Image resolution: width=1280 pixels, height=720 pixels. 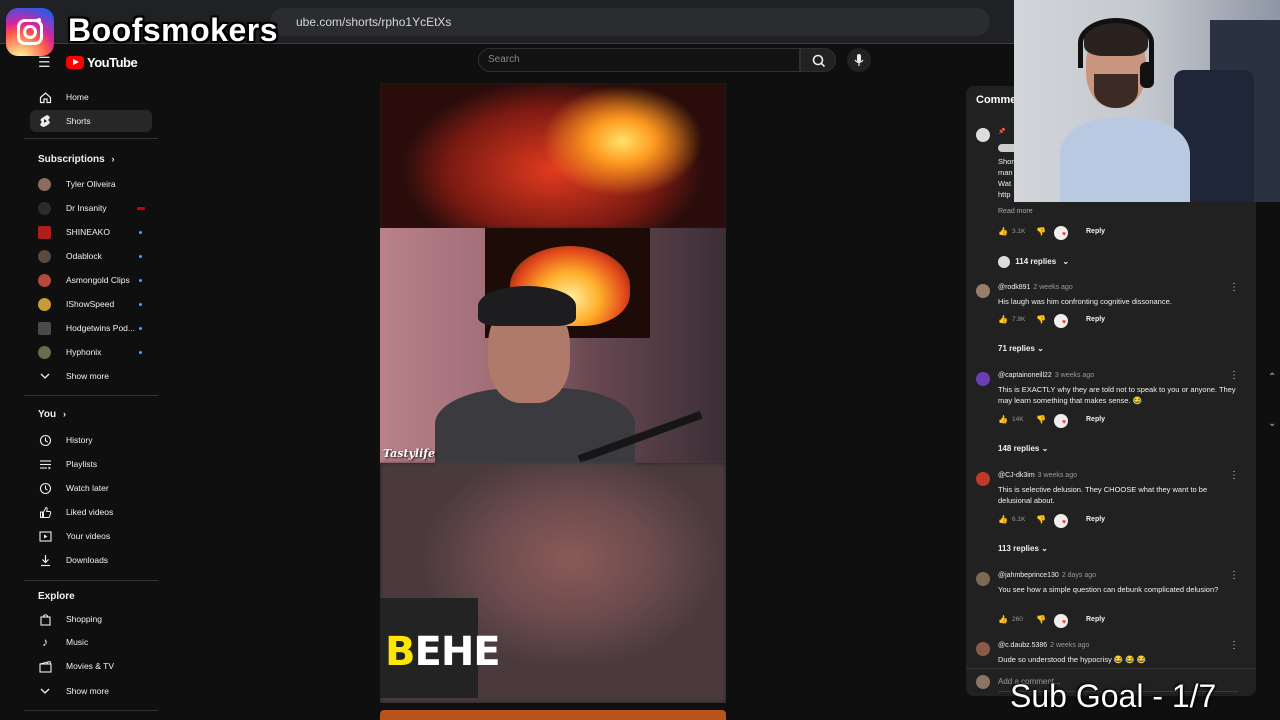 What do you see at coordinates (91, 352) in the screenshot?
I see `sidebar-item-subscription: Hyphonix` at bounding box center [91, 352].